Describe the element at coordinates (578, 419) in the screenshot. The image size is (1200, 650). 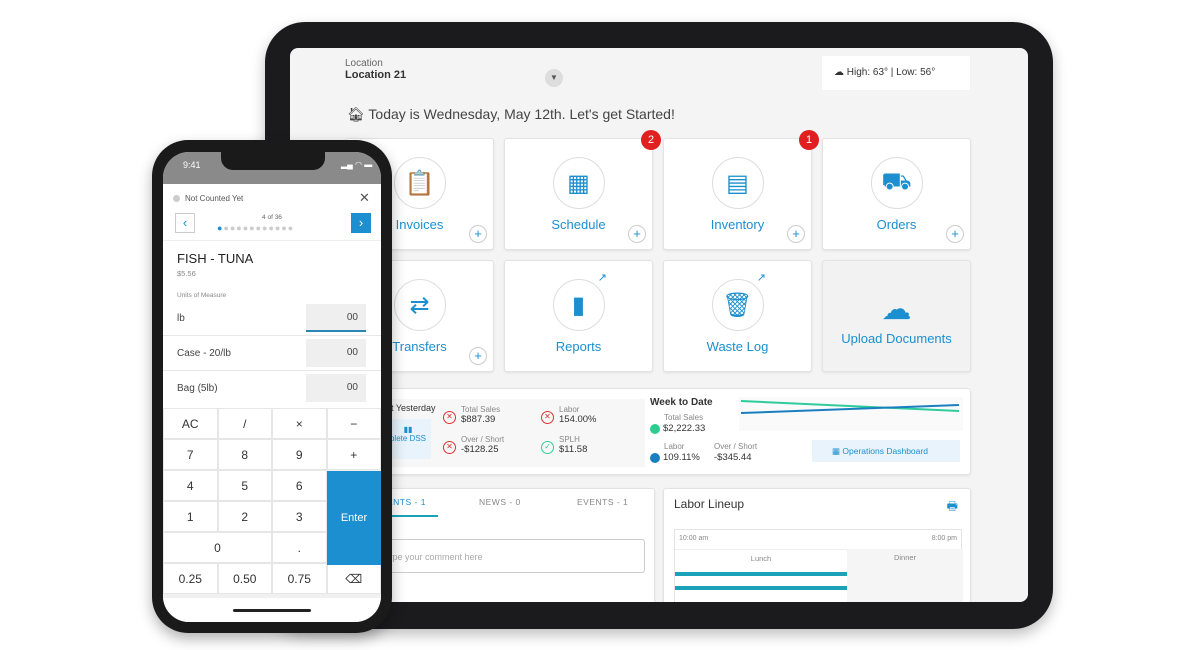
I see `labor-value: 154.00%` at that location.